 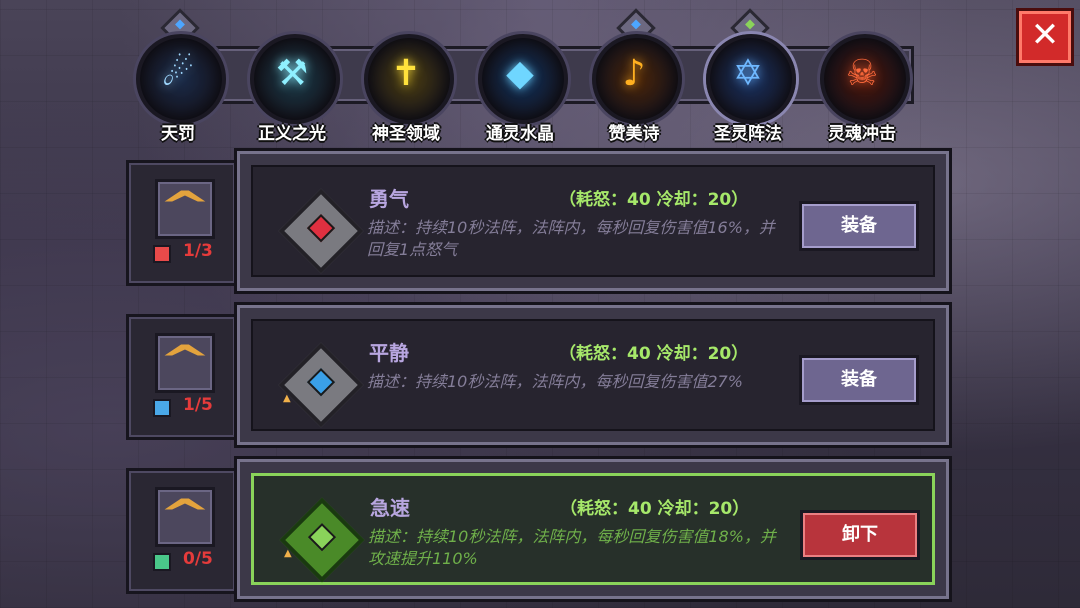 I want to click on skill-slot: ◆ 通灵水晶, so click(x=520, y=86).